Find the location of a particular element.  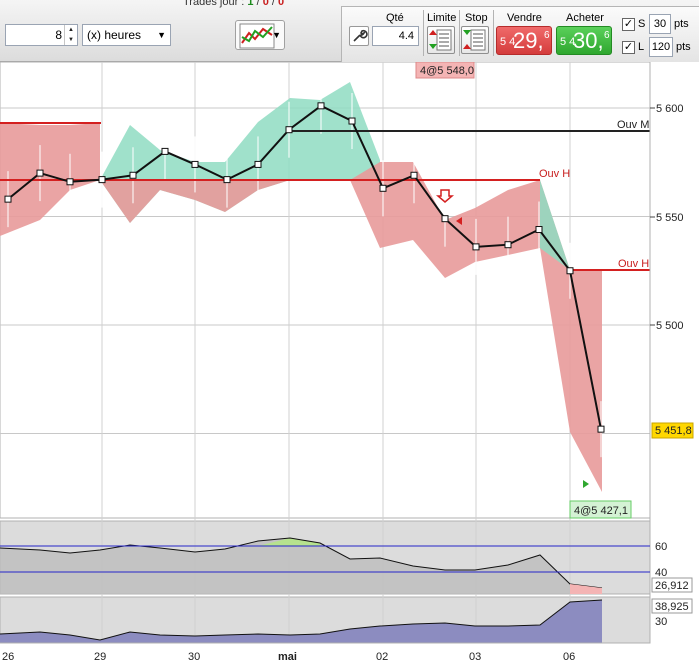

ind1-tick: 60 is located at coordinates (661, 547).